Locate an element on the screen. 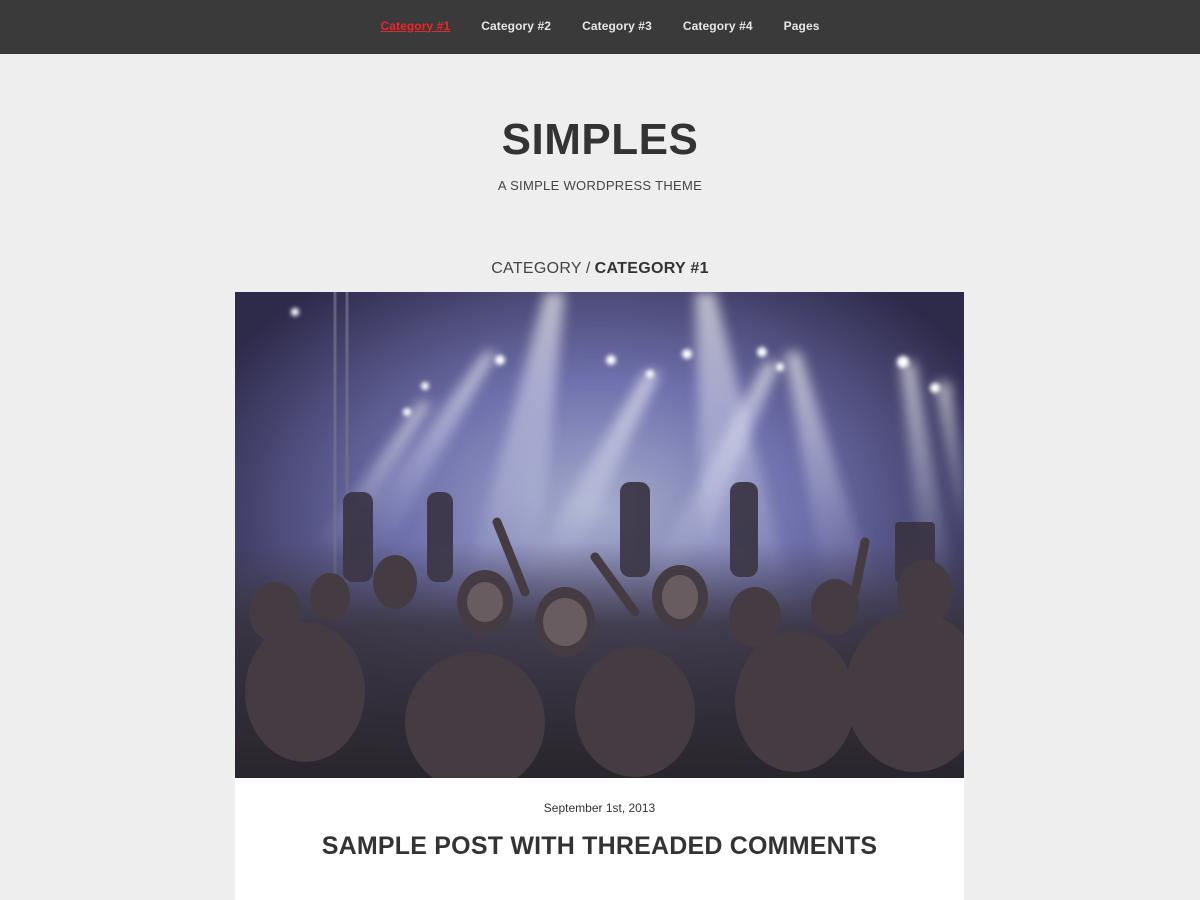 The width and height of the screenshot is (1200, 900). nav-link-category-1: Category #1 is located at coordinates (415, 26).